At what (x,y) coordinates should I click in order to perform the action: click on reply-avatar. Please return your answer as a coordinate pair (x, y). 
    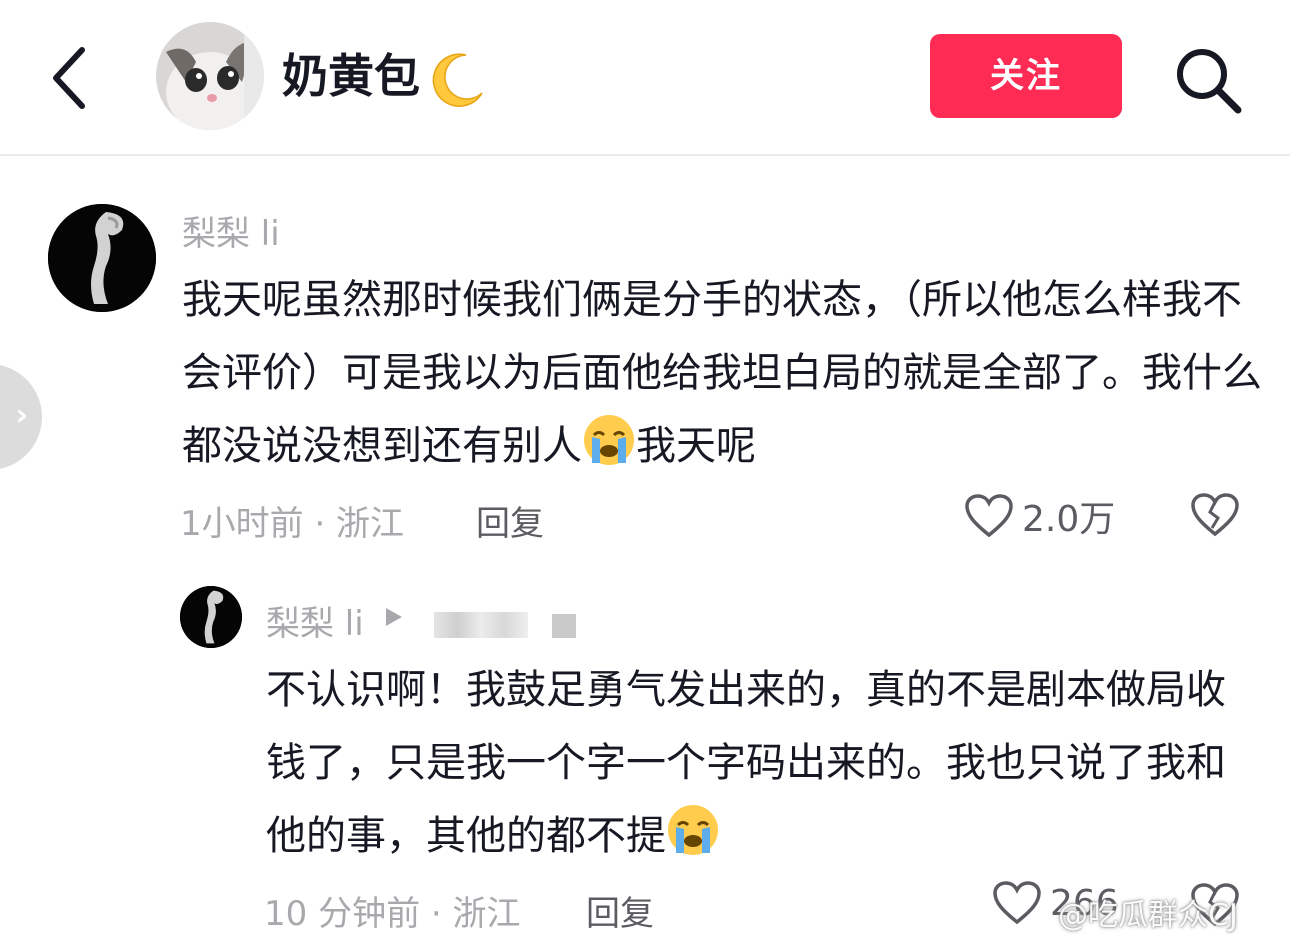
    Looking at the image, I should click on (211, 617).